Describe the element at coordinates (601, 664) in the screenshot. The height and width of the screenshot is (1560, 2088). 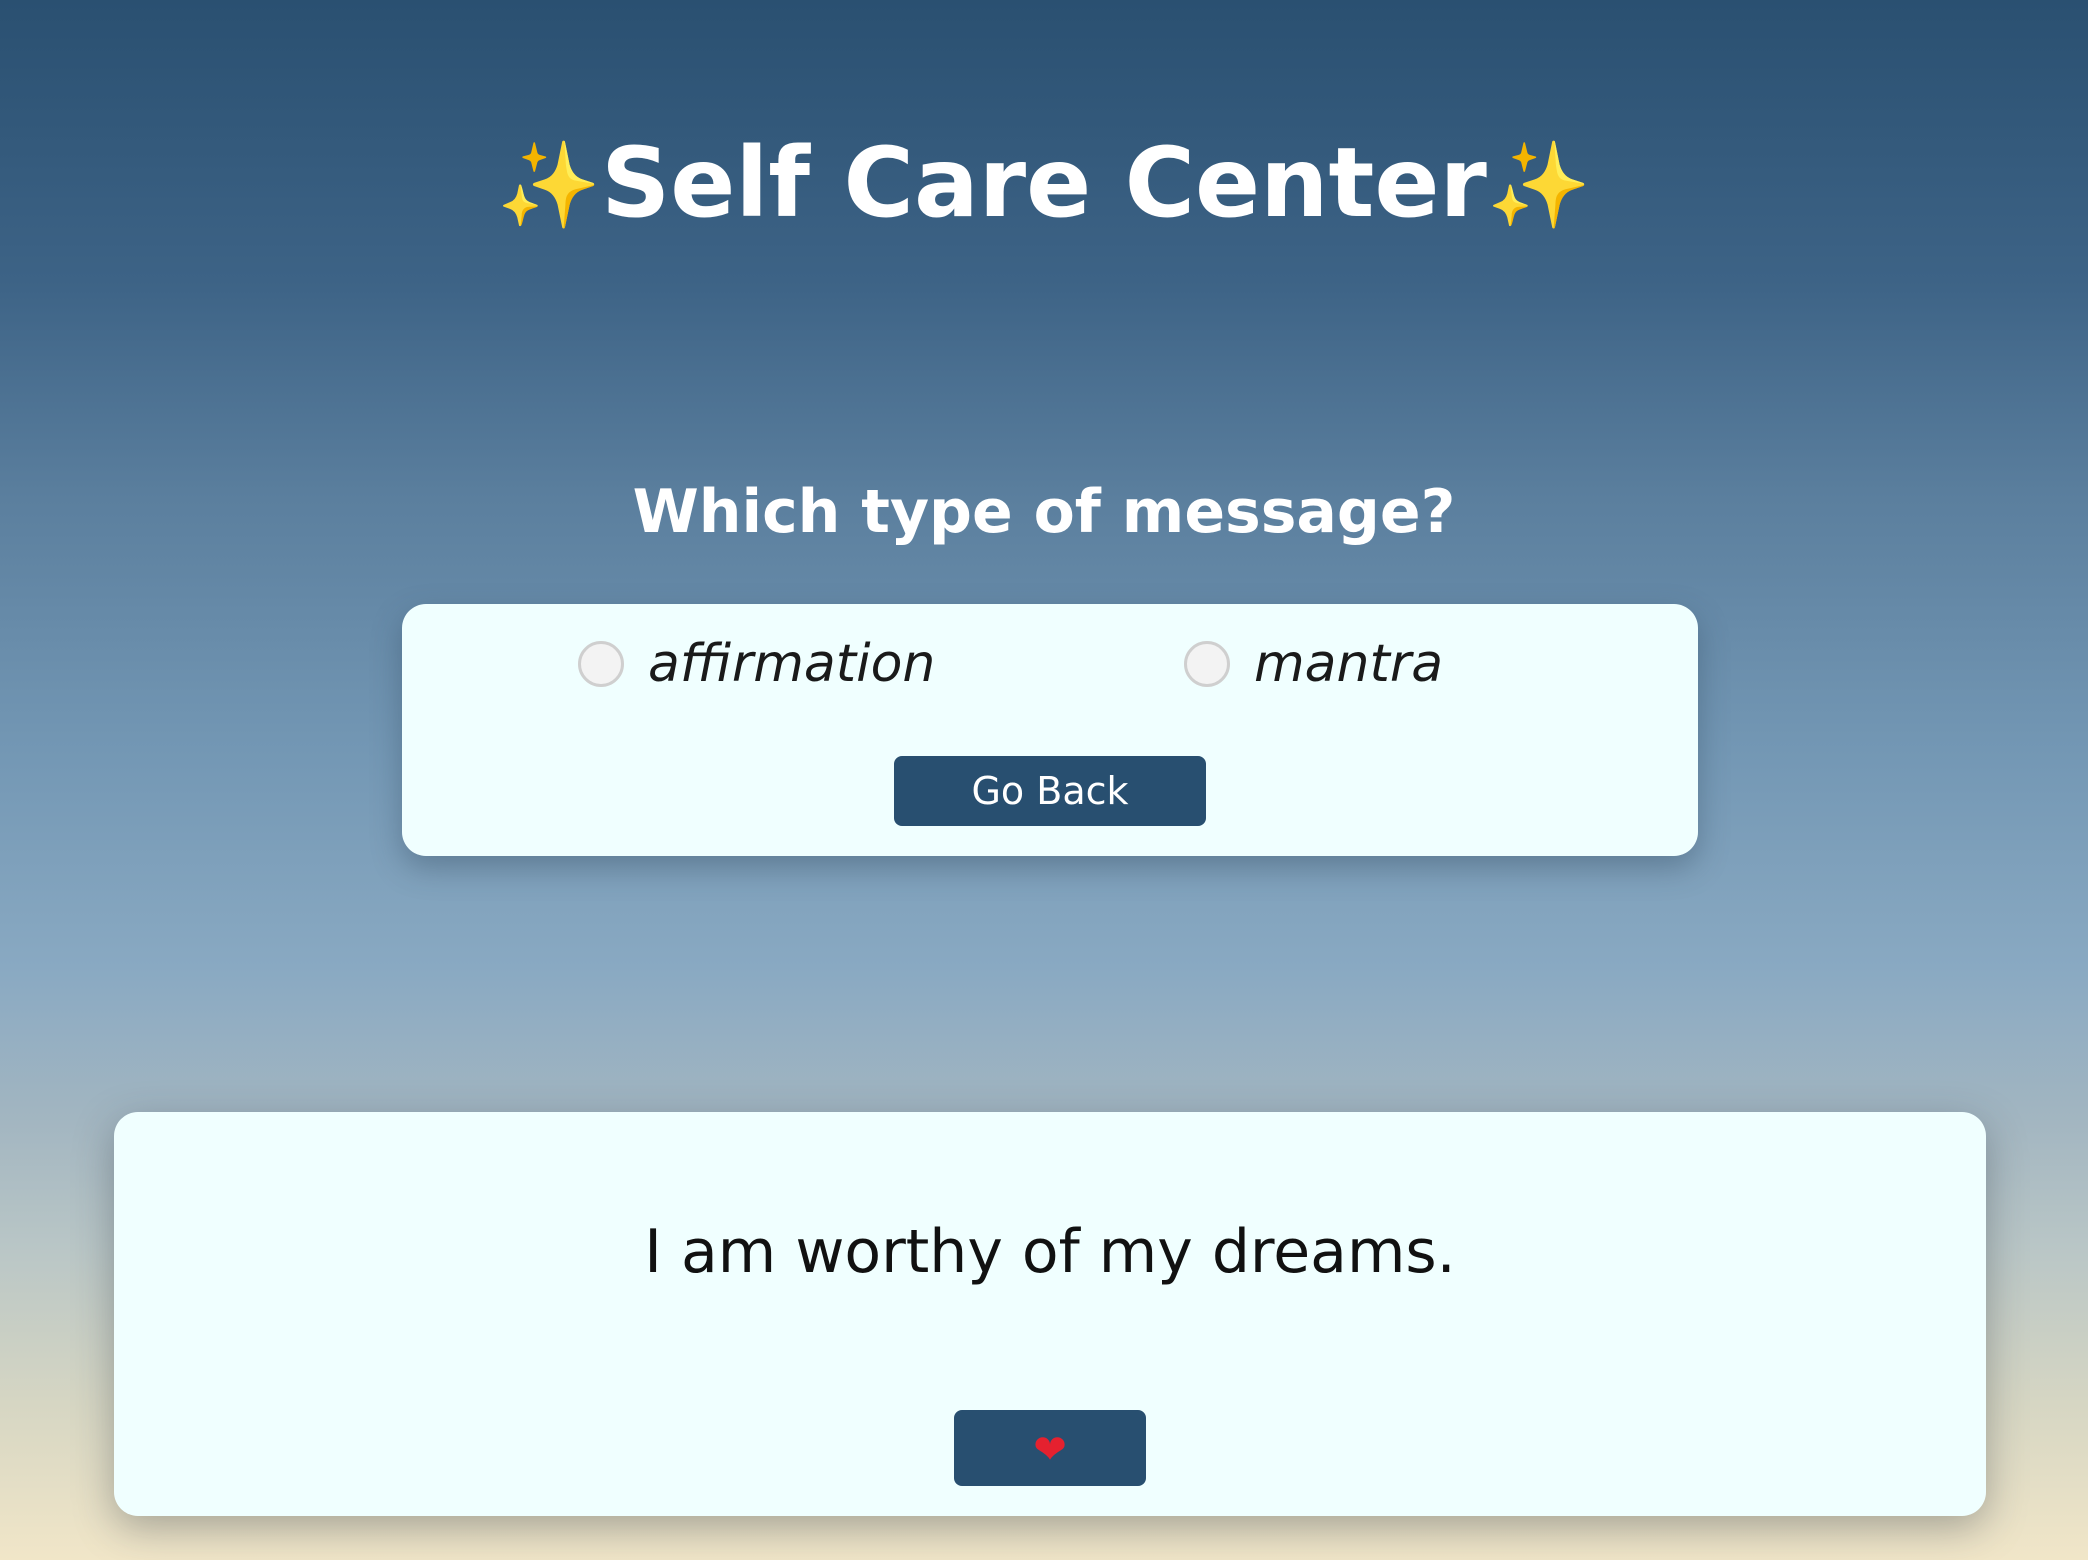
I see `affirmation-radio` at that location.